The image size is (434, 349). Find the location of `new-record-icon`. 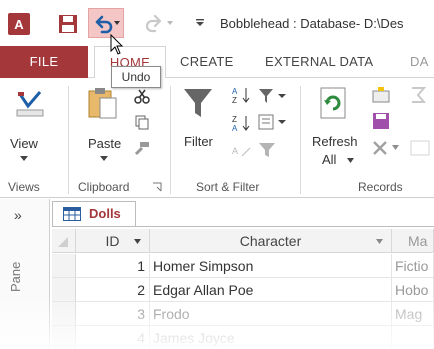

new-record-icon is located at coordinates (381, 95).